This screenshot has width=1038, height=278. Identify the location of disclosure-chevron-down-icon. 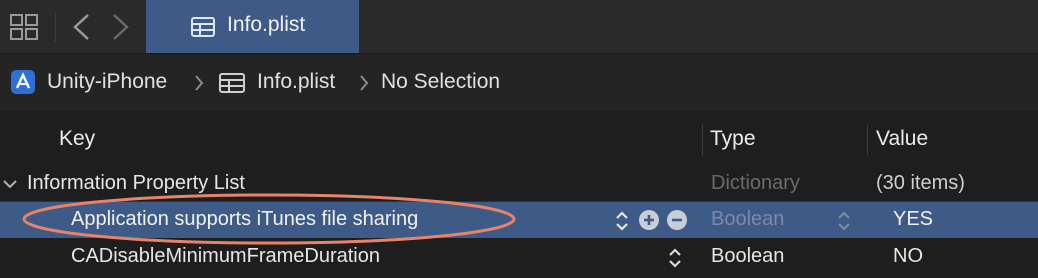
(10, 184).